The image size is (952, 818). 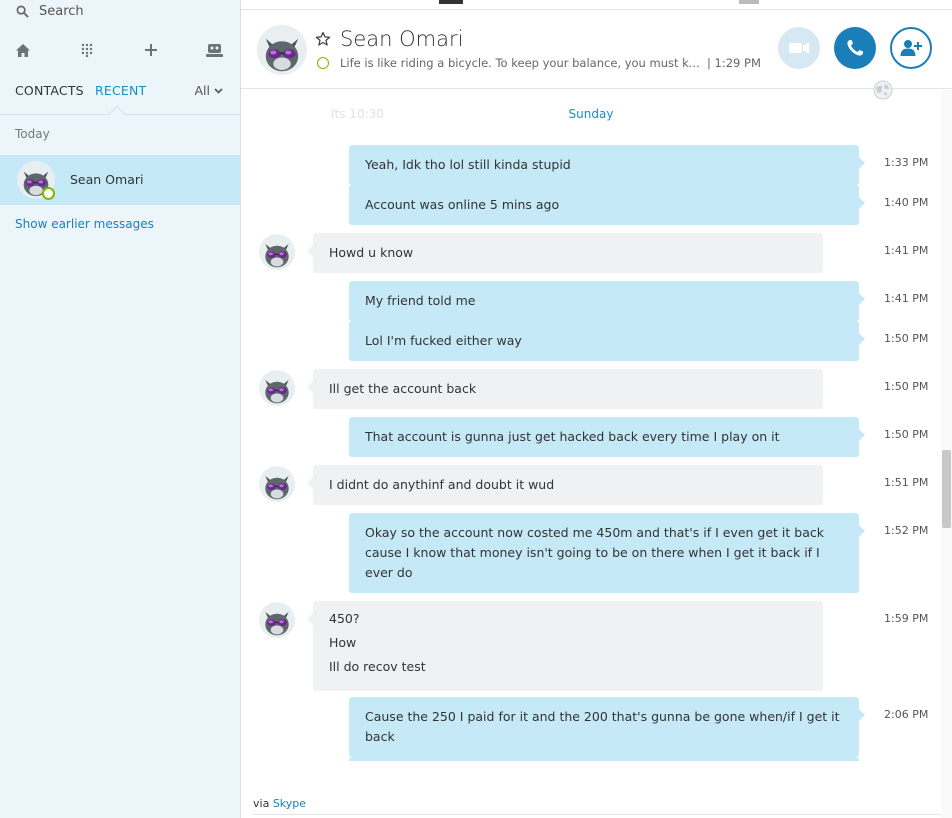 I want to click on filter-dropdown: All, so click(x=209, y=90).